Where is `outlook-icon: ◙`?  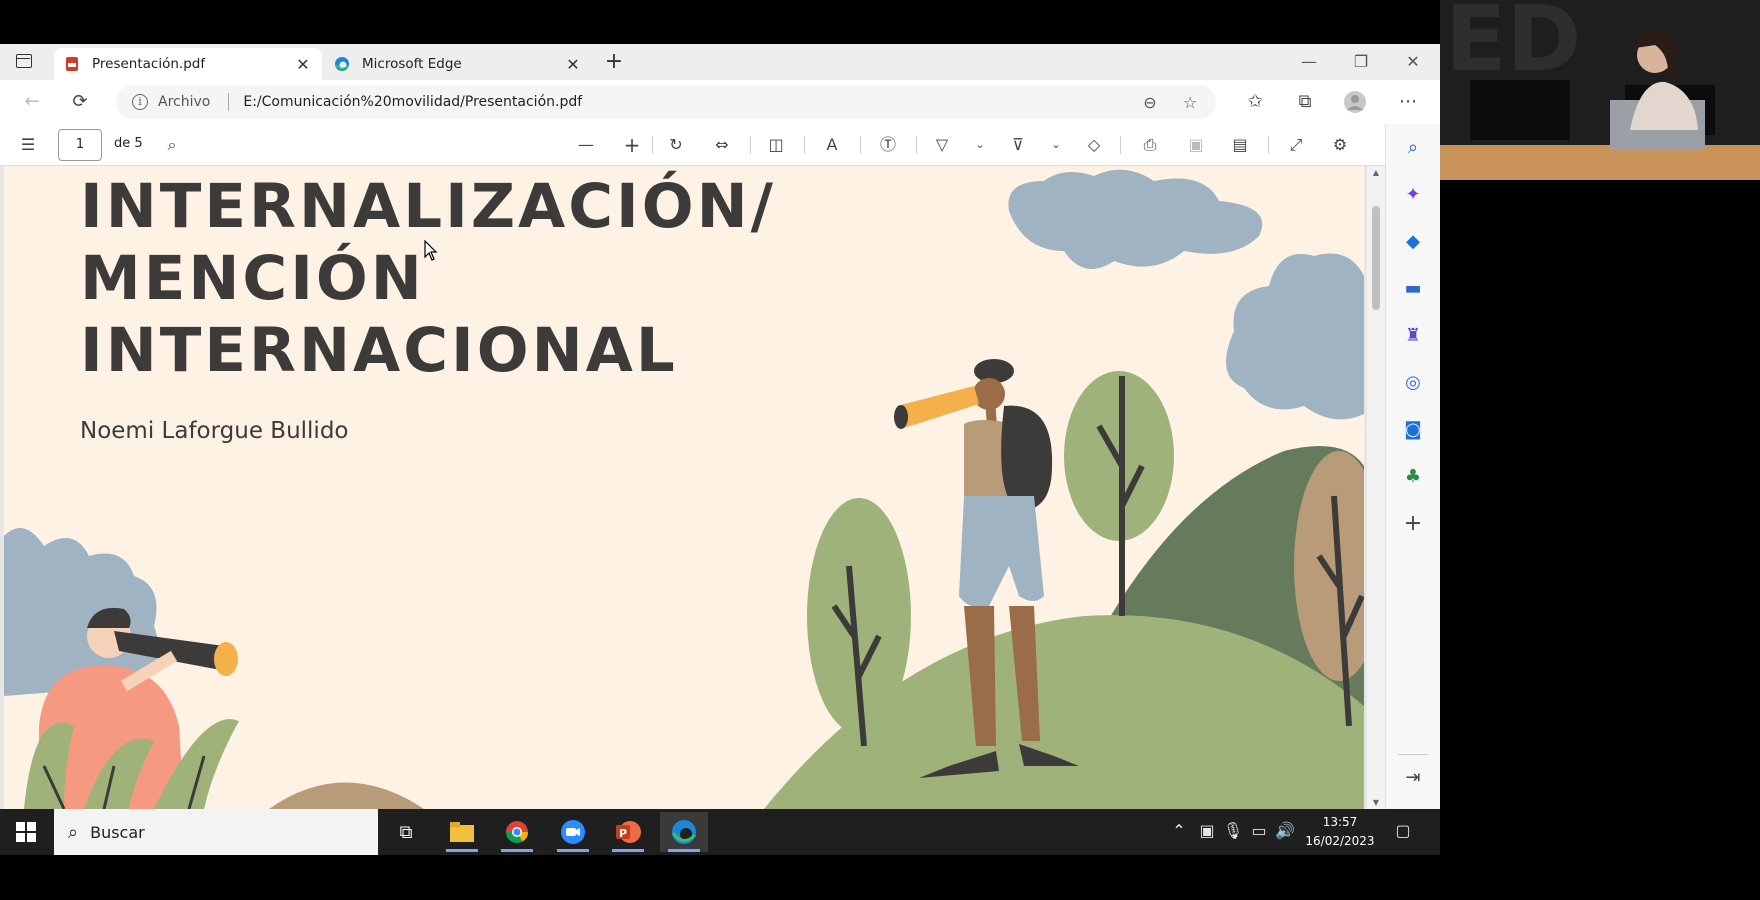
outlook-icon: ◙ is located at coordinates (1413, 430).